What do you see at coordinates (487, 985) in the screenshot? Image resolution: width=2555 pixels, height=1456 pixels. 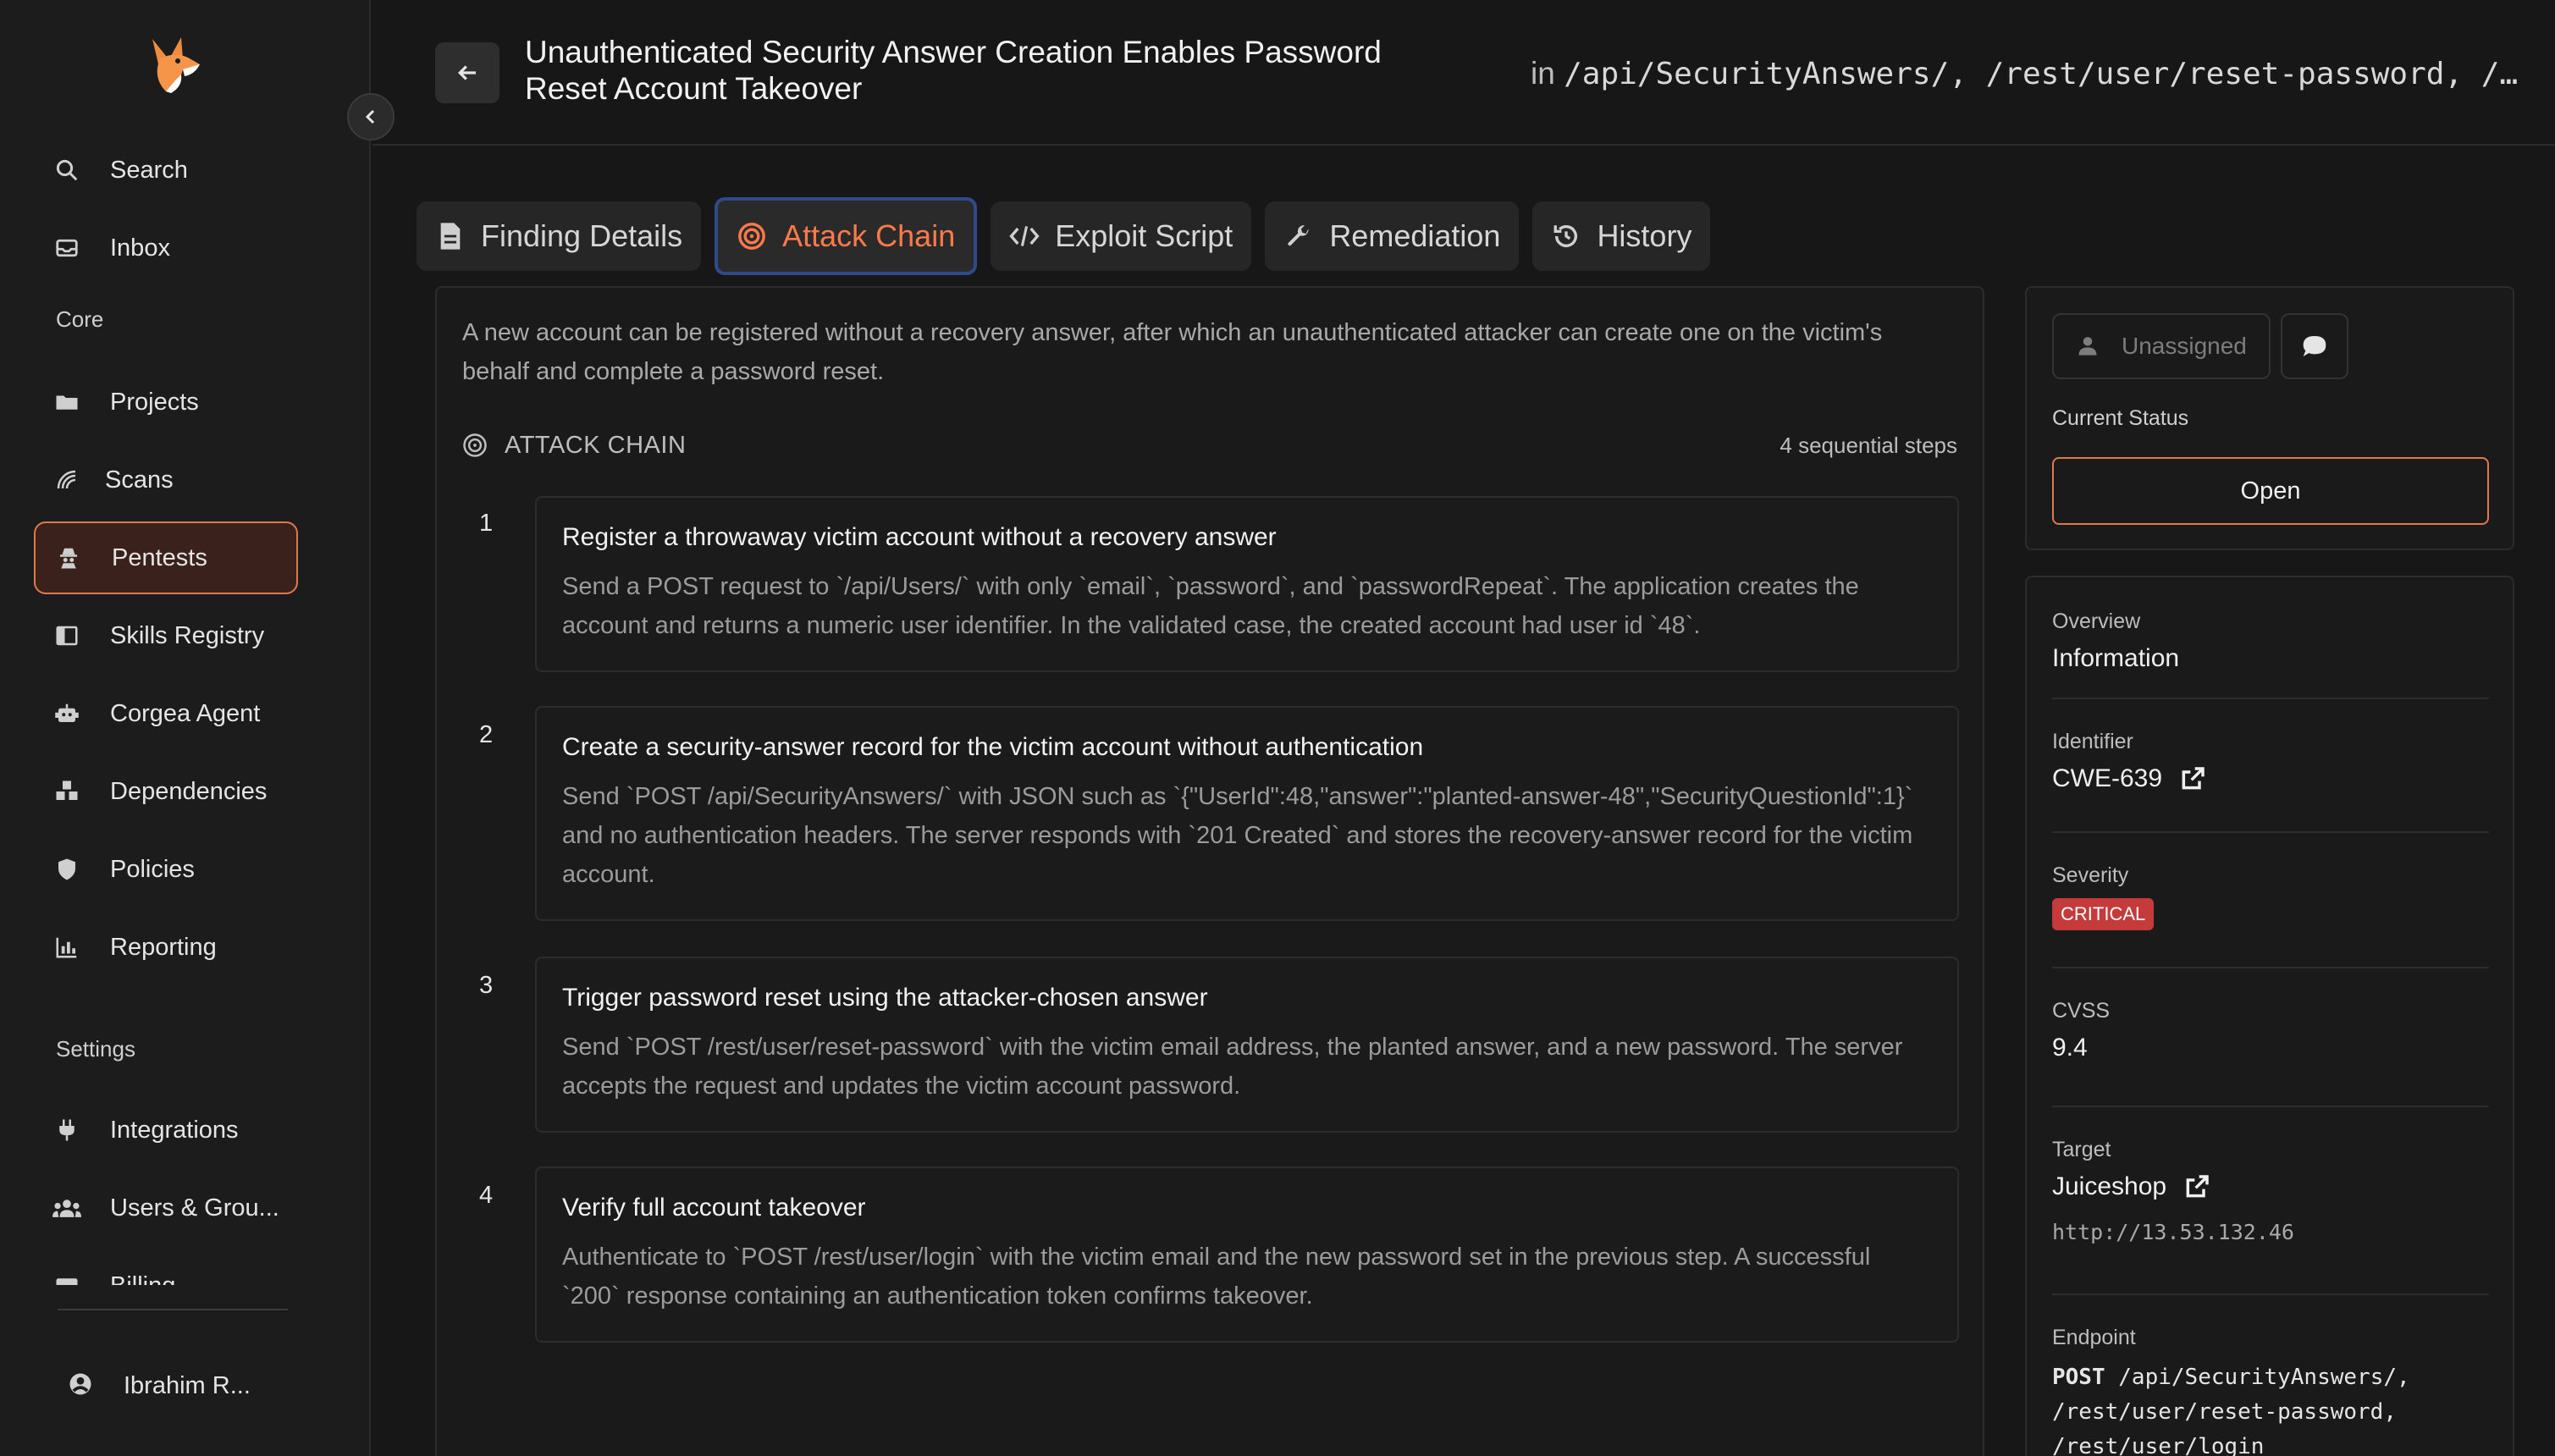 I see `step-number: 3` at bounding box center [487, 985].